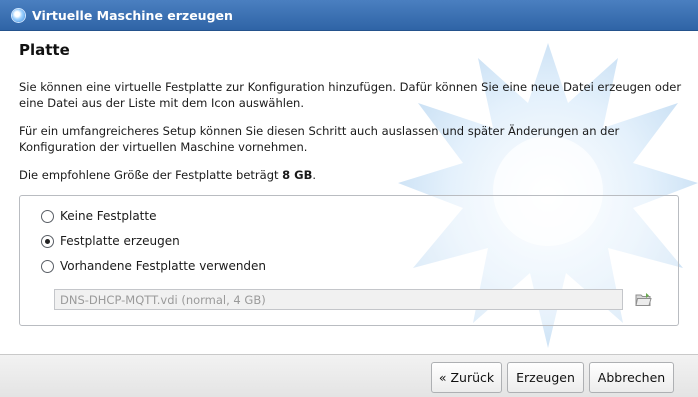  I want to click on window-title: Virtuelle Maschine erzeugen, so click(132, 15).